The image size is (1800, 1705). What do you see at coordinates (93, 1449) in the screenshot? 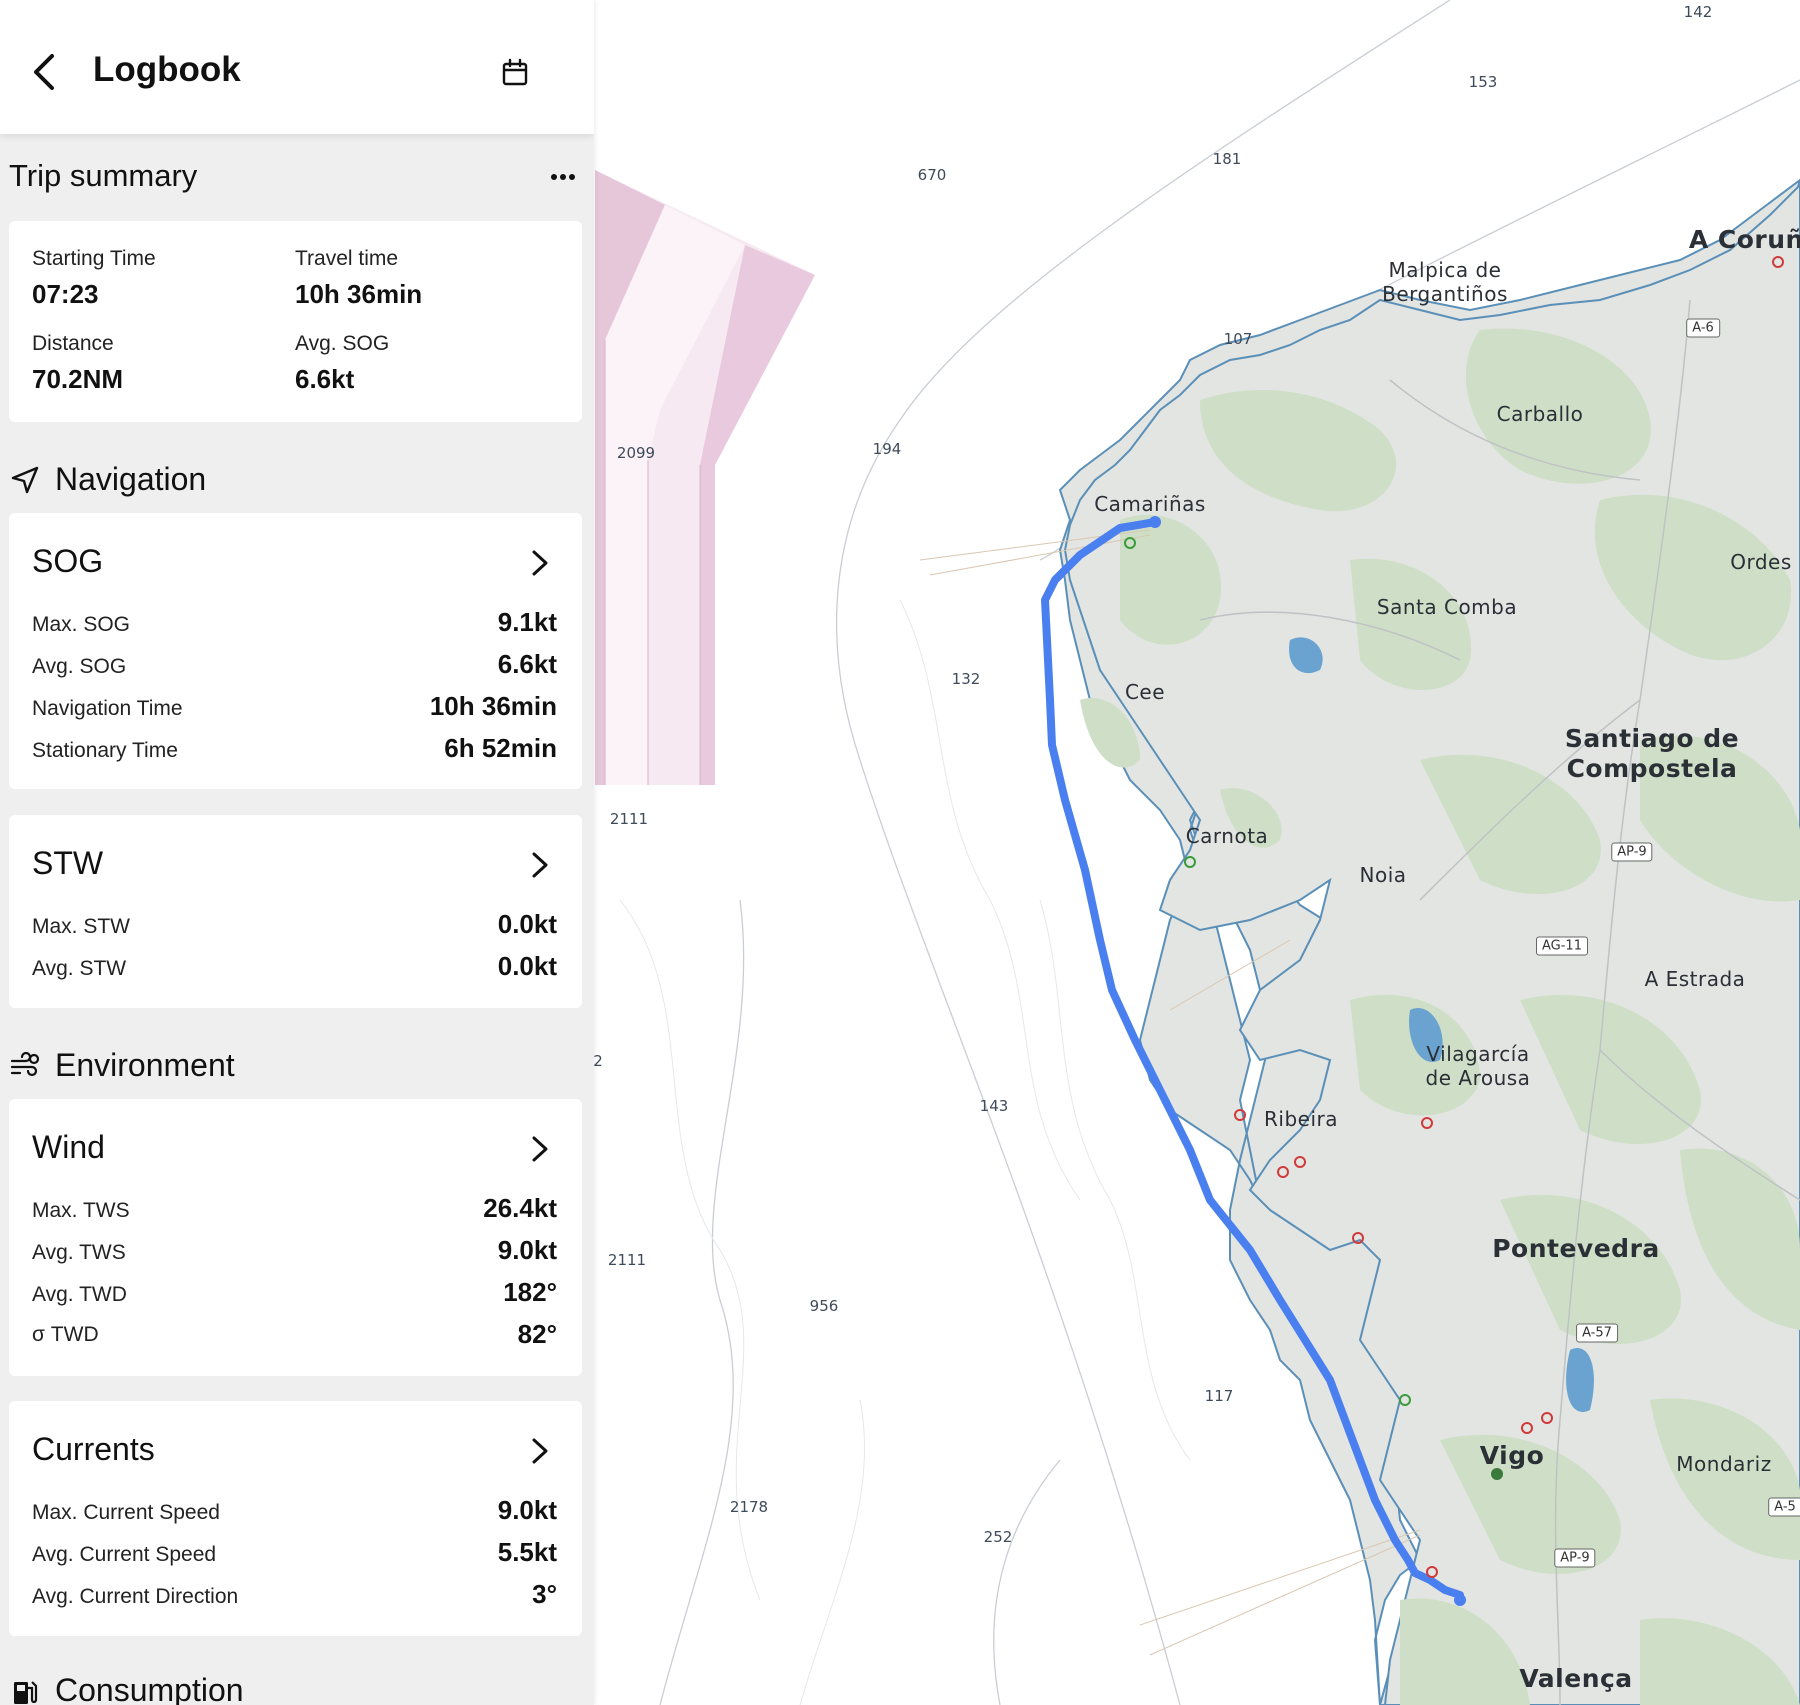
I see `currents-title: Currents` at bounding box center [93, 1449].